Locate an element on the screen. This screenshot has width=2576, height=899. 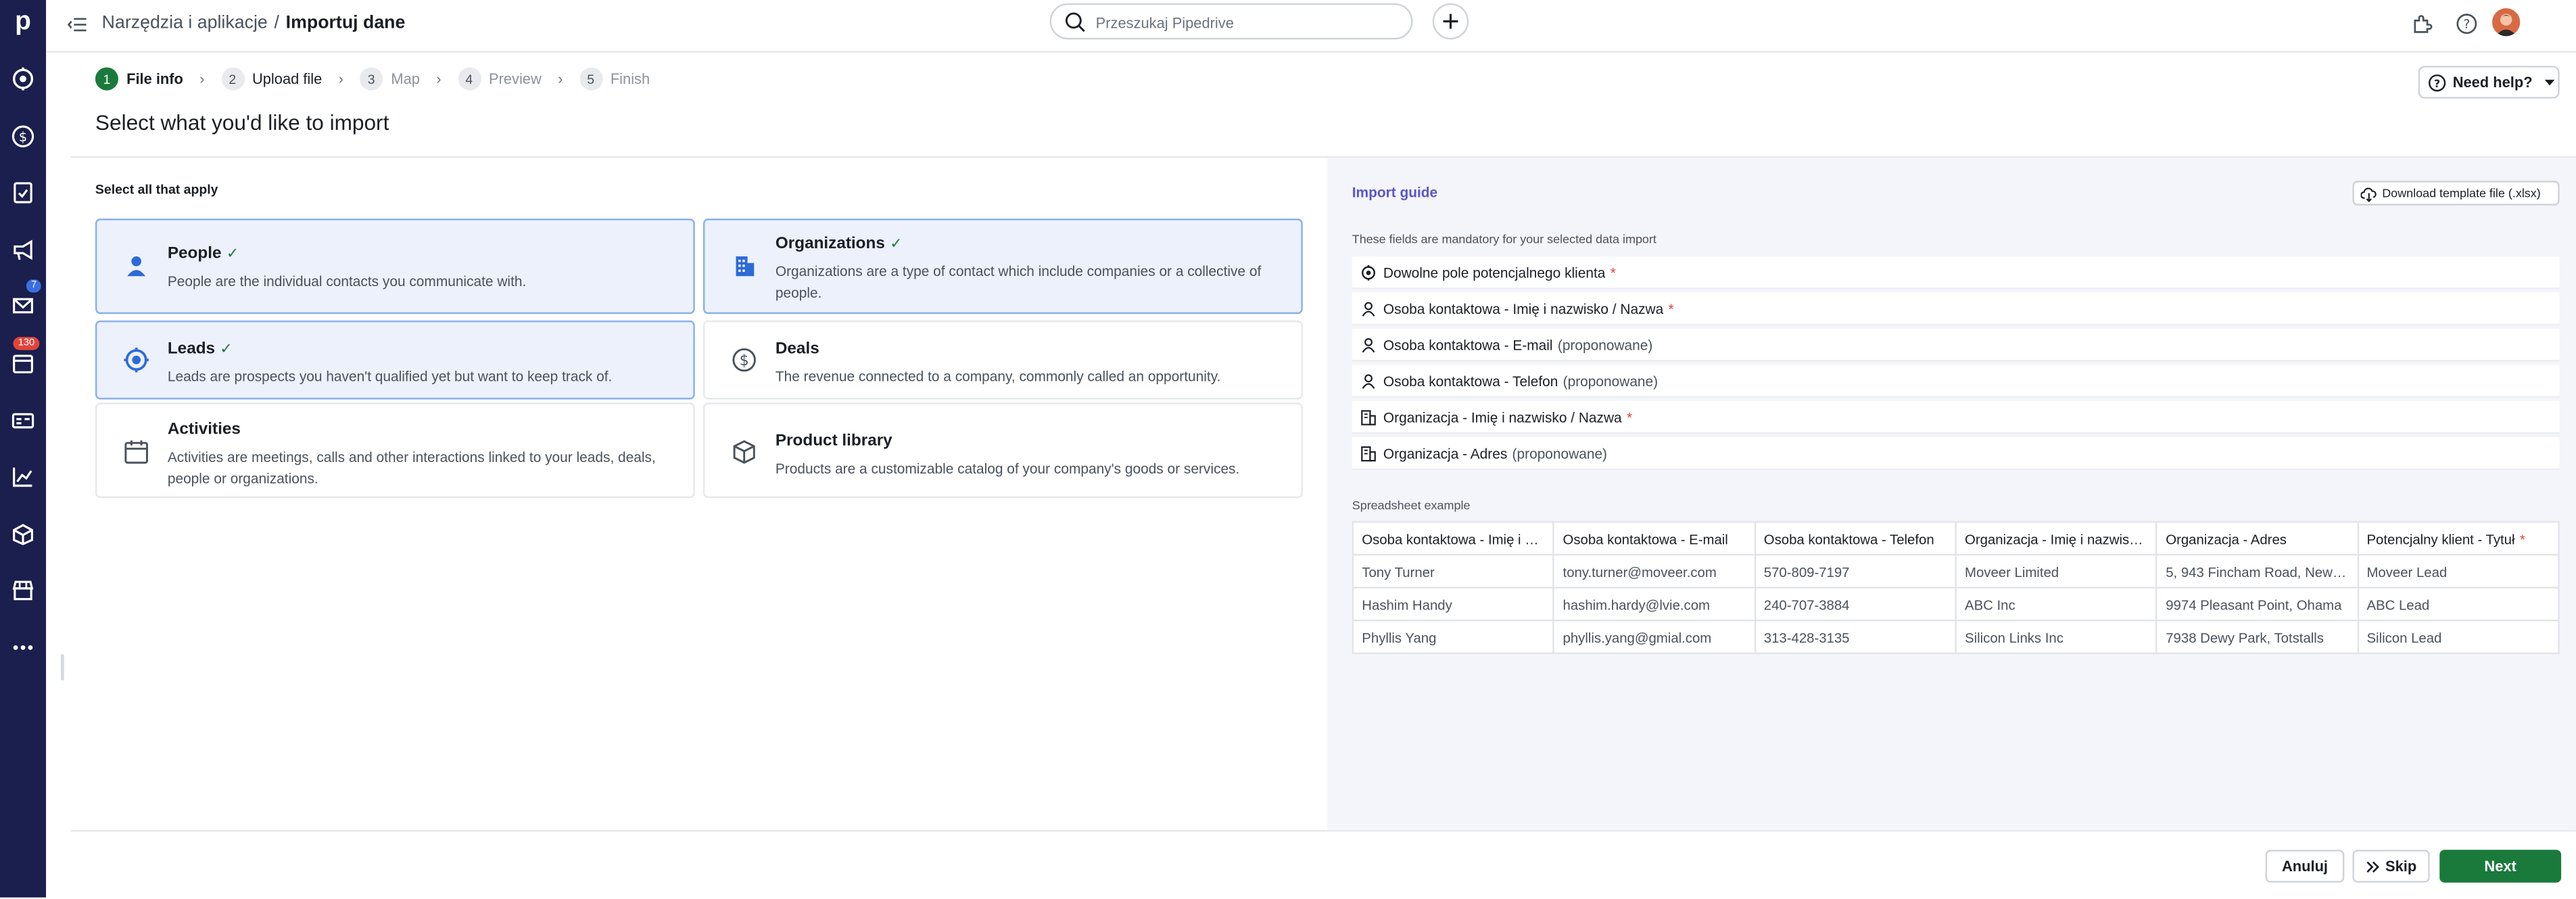
dollar-icon: $ is located at coordinates (22, 136).